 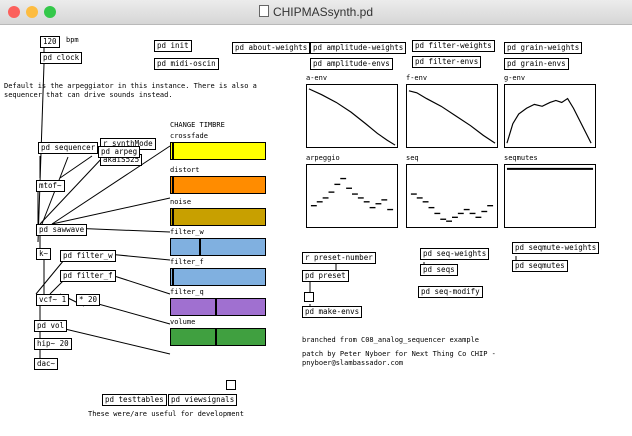 I want to click on pd-seqs-object: pd seqs, so click(x=439, y=270).